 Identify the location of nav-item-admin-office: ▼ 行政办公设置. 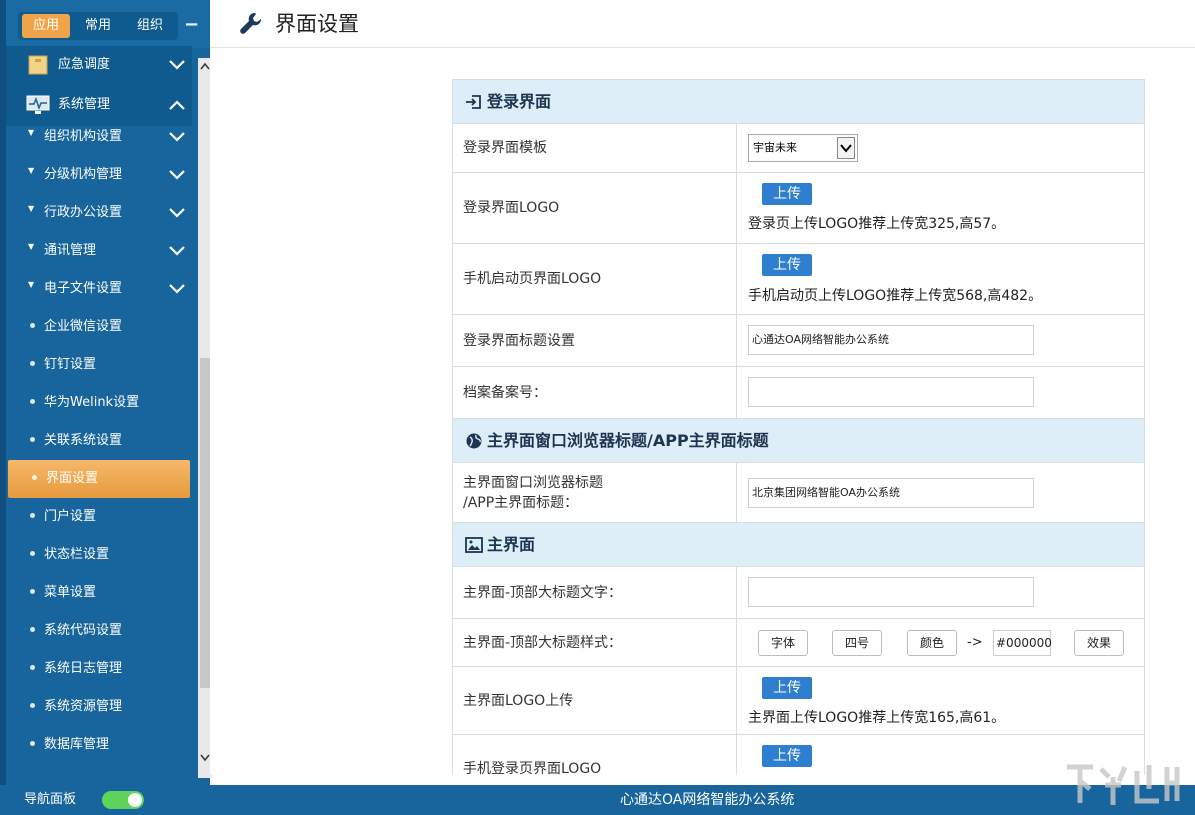
(99, 213).